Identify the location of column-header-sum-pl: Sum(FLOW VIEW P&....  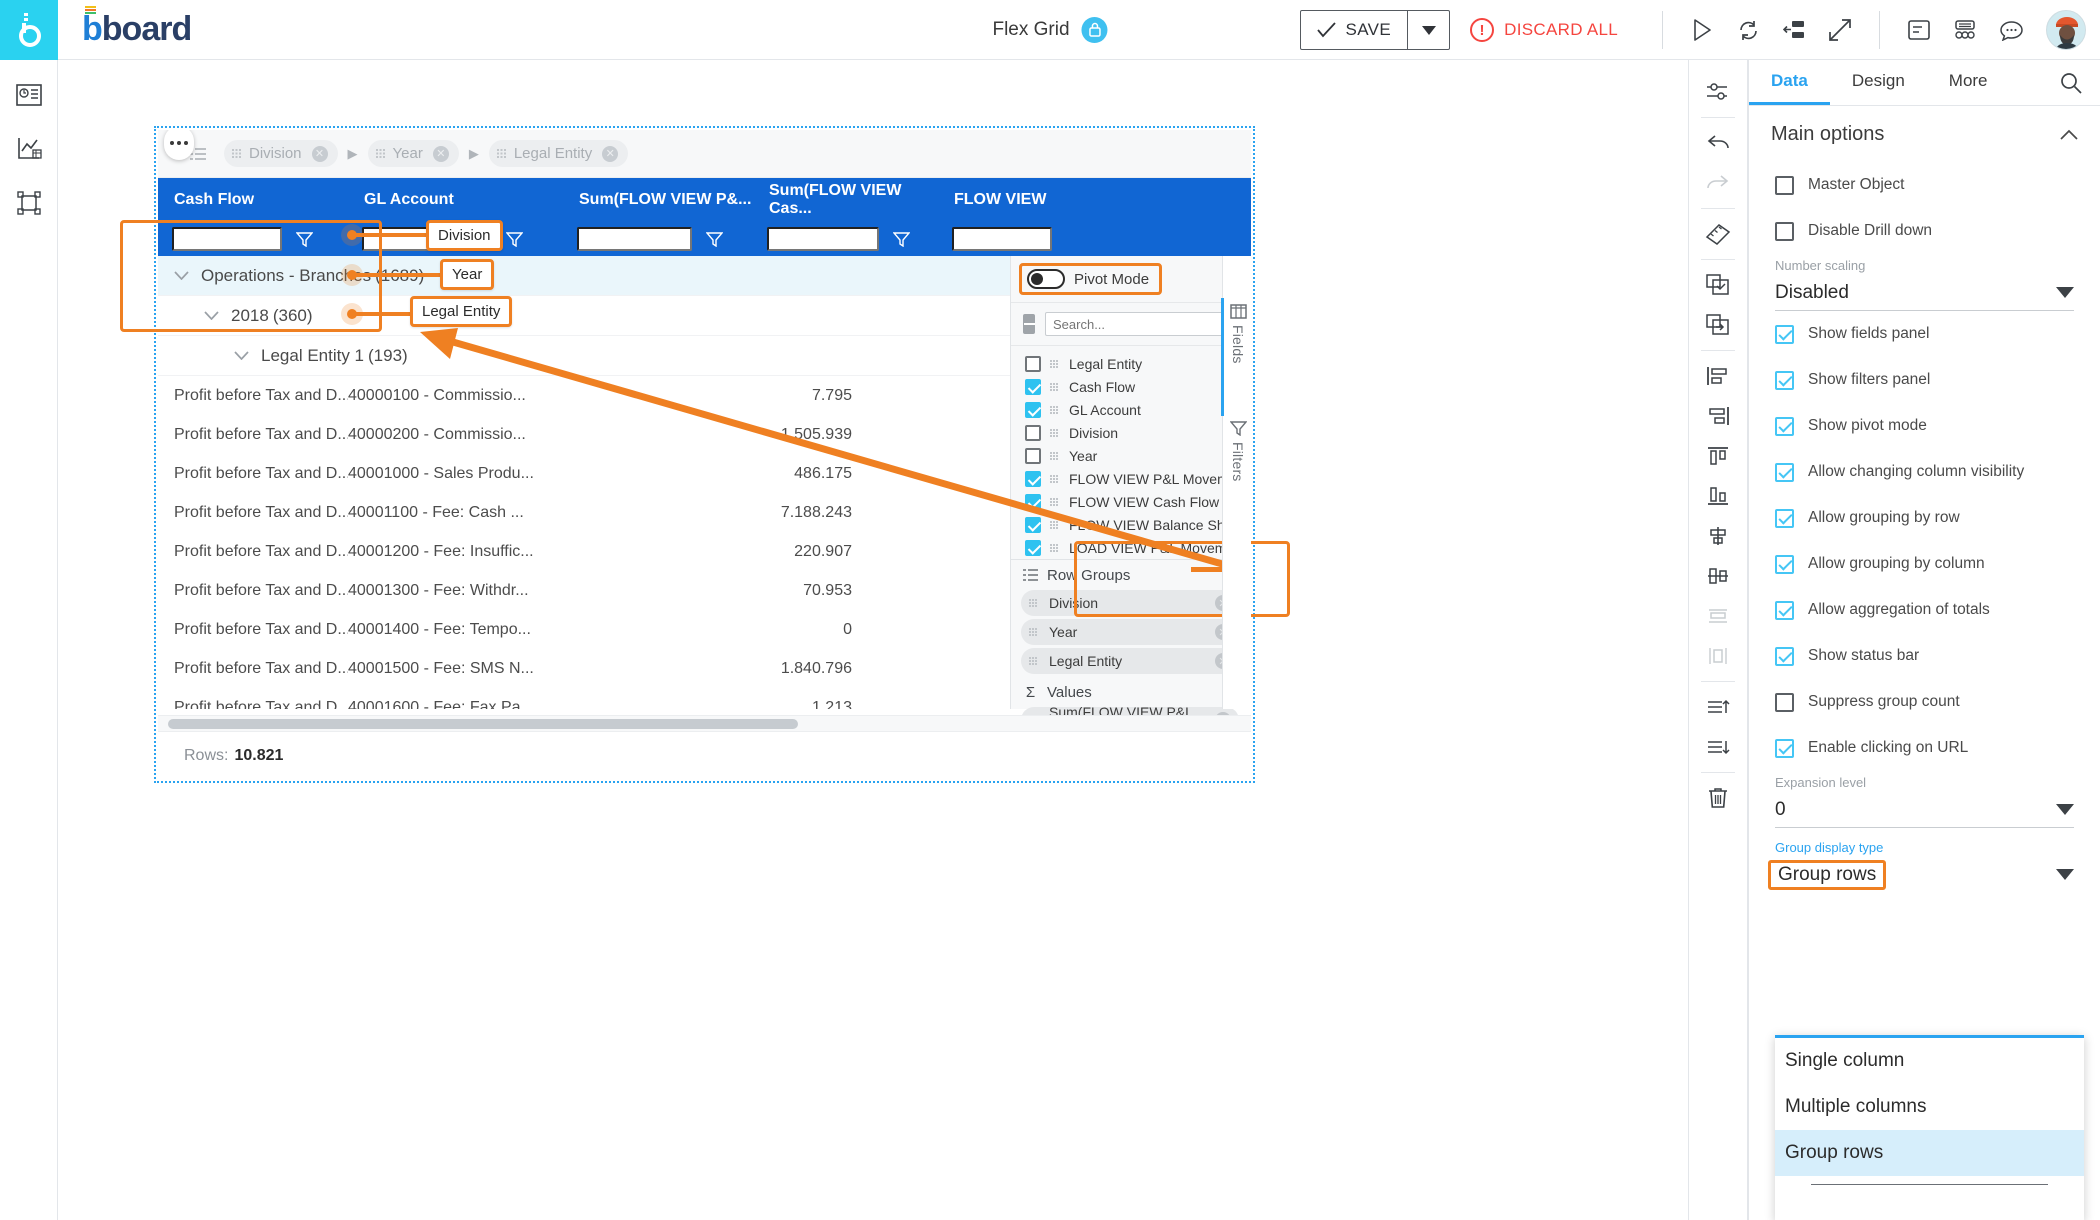
(658, 200).